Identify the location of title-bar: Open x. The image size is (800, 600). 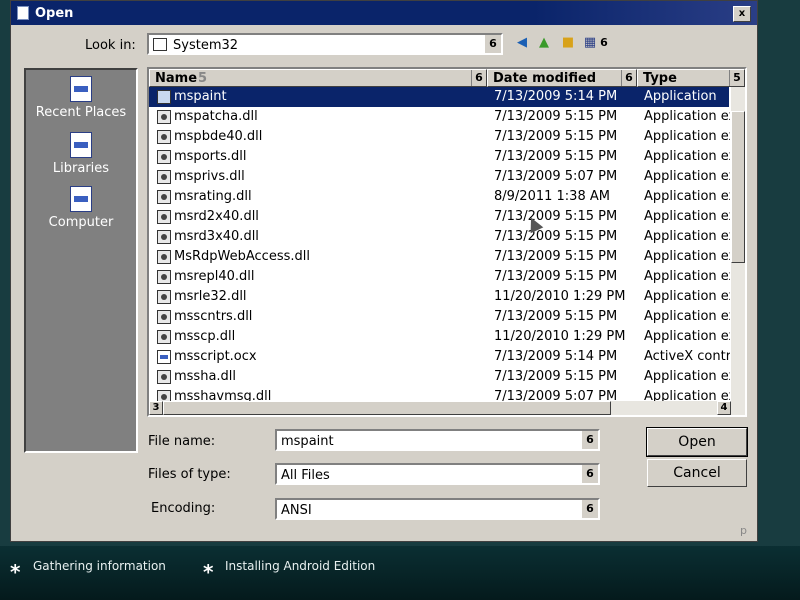
(384, 13).